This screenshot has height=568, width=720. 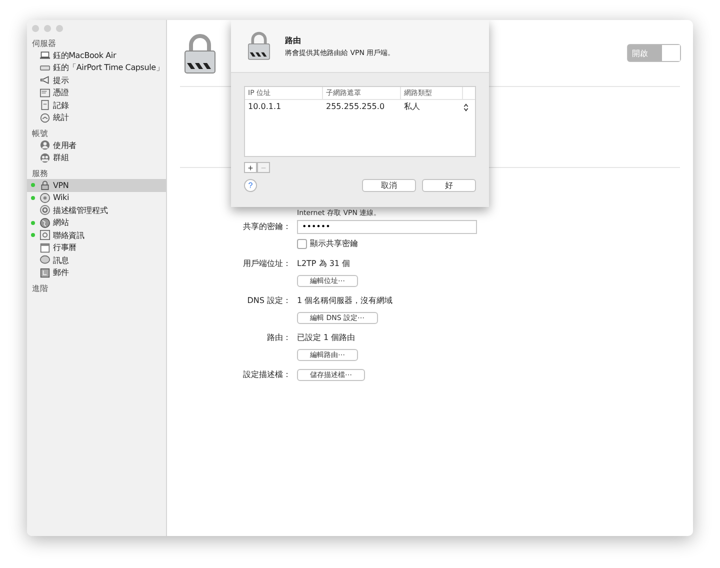 I want to click on setting-label: DNS 設定：, so click(x=268, y=300).